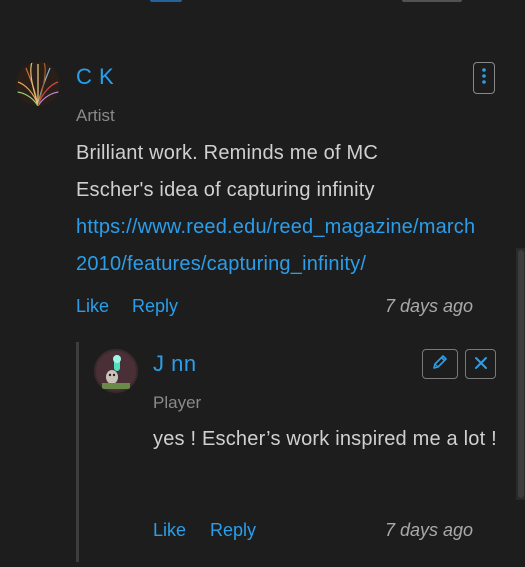 The width and height of the screenshot is (525, 567). Describe the element at coordinates (175, 364) in the screenshot. I see `reply-author: J nn` at that location.